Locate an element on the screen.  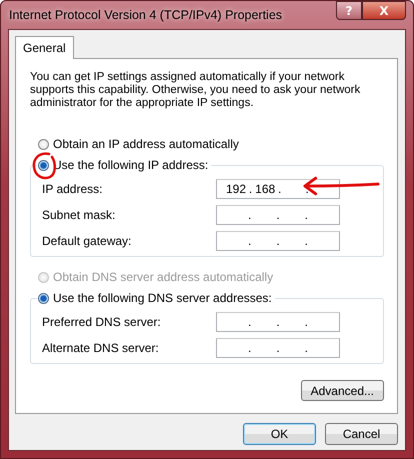
close-button: X is located at coordinates (384, 10).